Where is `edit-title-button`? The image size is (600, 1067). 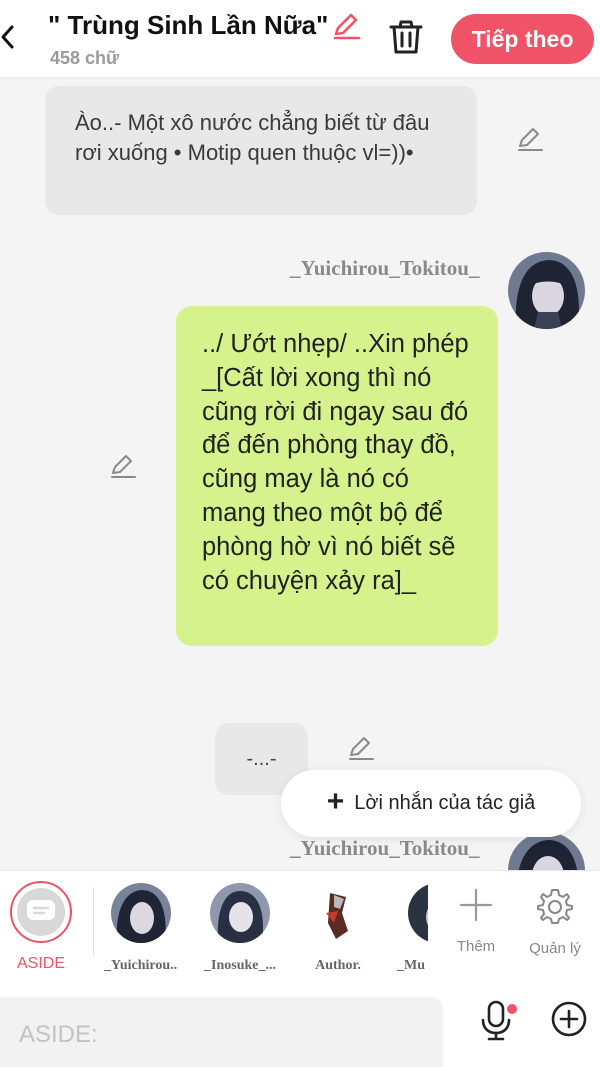 edit-title-button is located at coordinates (346, 26).